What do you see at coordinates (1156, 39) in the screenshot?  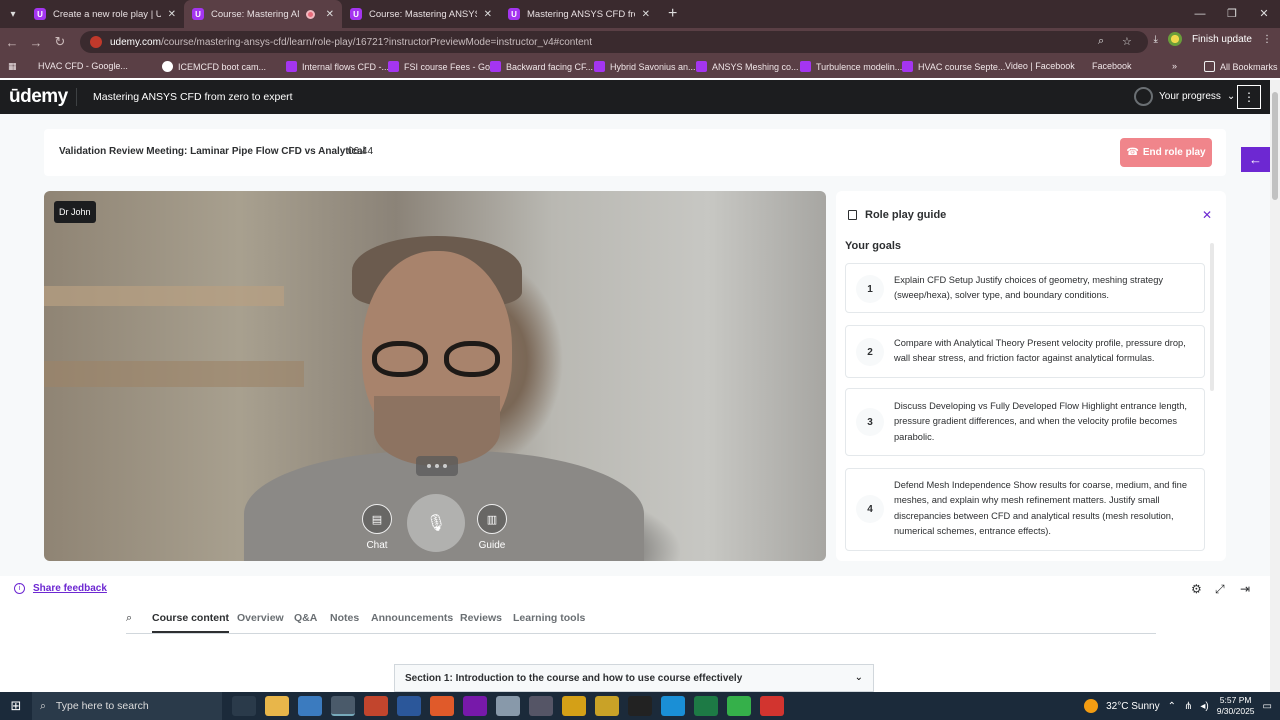 I see `download-icon: ⤓` at bounding box center [1156, 39].